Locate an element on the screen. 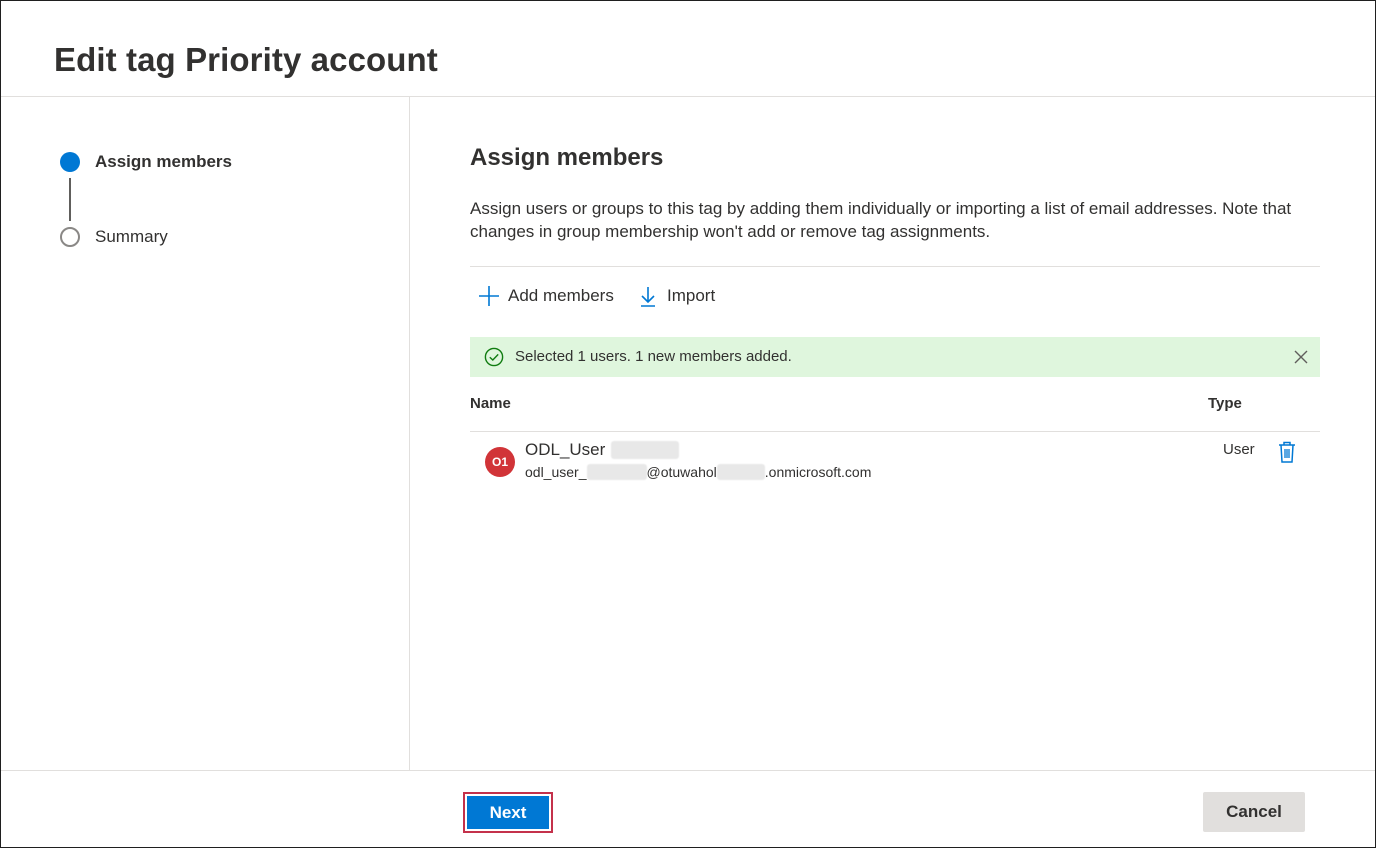  trash-icon is located at coordinates (1287, 452).